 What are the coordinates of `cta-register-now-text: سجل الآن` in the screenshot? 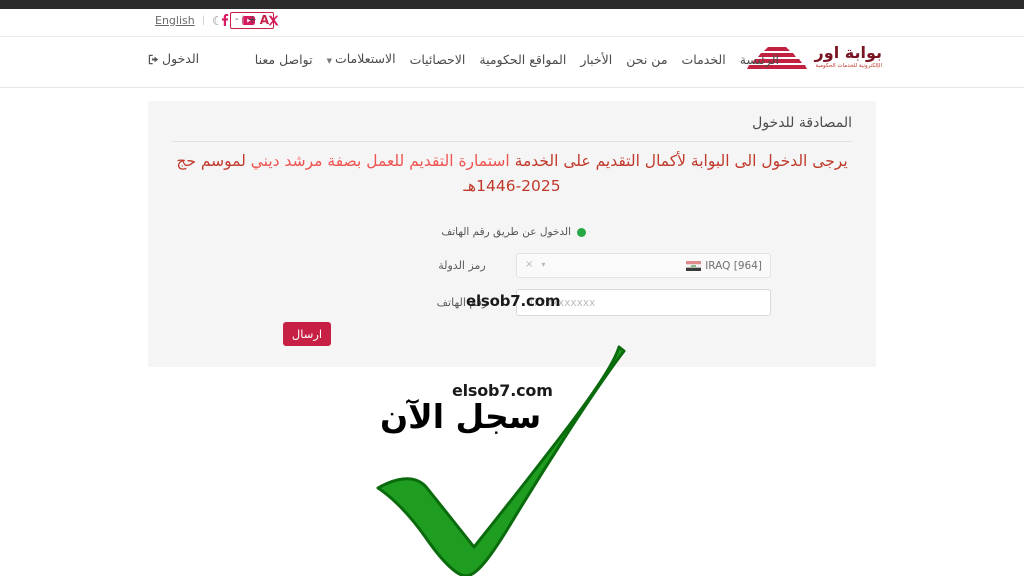 It's located at (461, 416).